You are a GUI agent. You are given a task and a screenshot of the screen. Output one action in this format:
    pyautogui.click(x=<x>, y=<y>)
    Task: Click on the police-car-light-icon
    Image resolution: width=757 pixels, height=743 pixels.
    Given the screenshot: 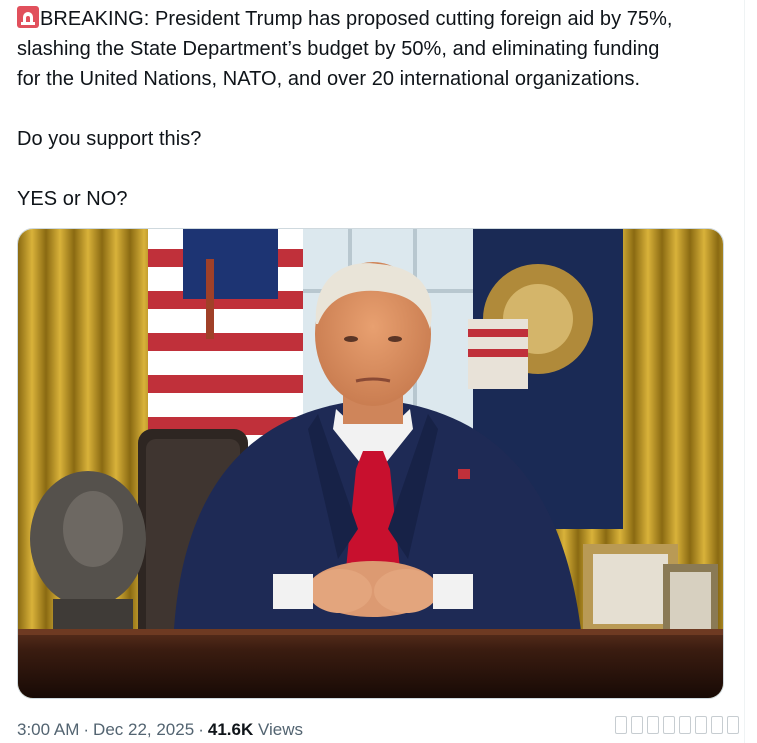 What is the action you would take?
    pyautogui.click(x=28, y=17)
    